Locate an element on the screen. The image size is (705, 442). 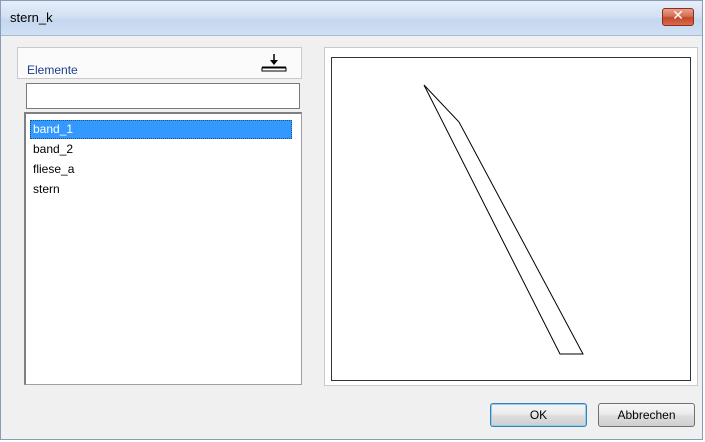
list-item-band-1: band_1 is located at coordinates (161, 129).